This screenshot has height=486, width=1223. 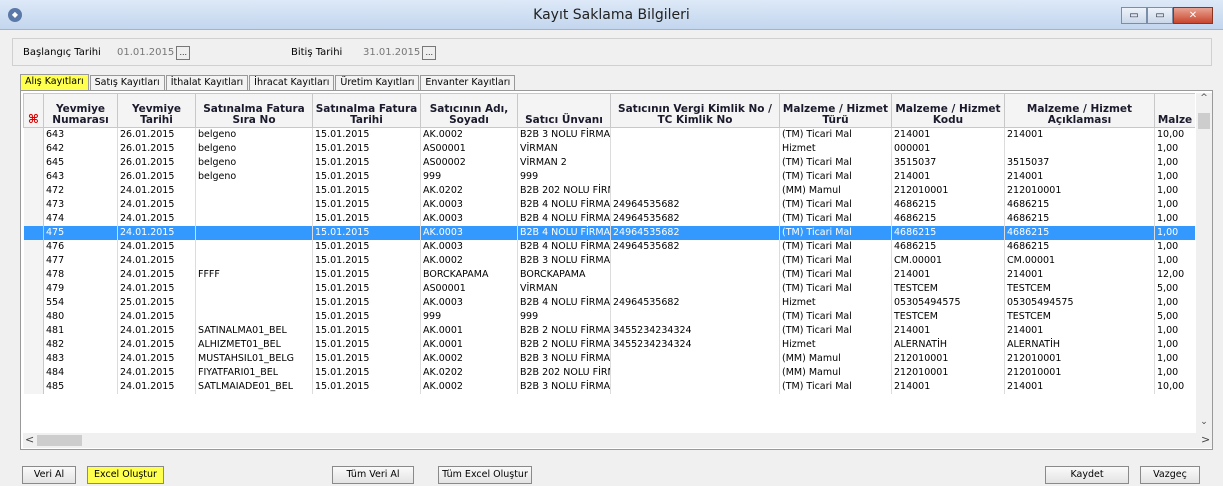 What do you see at coordinates (469, 274) in the screenshot?
I see `table-cell: BORCKAPAMA` at bounding box center [469, 274].